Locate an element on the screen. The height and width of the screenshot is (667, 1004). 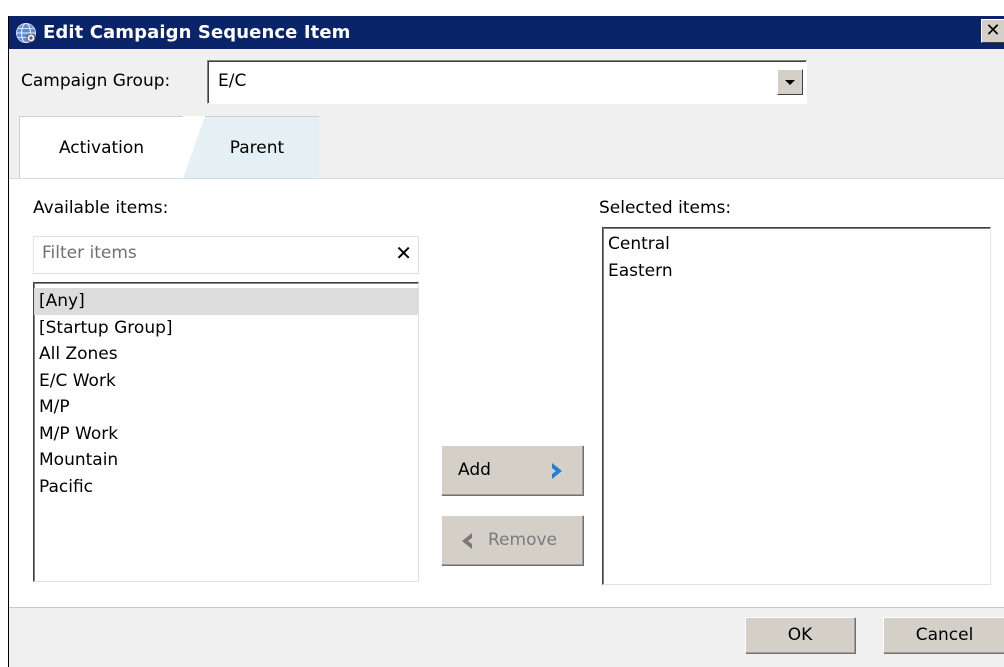
tab-activation: Activation is located at coordinates (112, 147).